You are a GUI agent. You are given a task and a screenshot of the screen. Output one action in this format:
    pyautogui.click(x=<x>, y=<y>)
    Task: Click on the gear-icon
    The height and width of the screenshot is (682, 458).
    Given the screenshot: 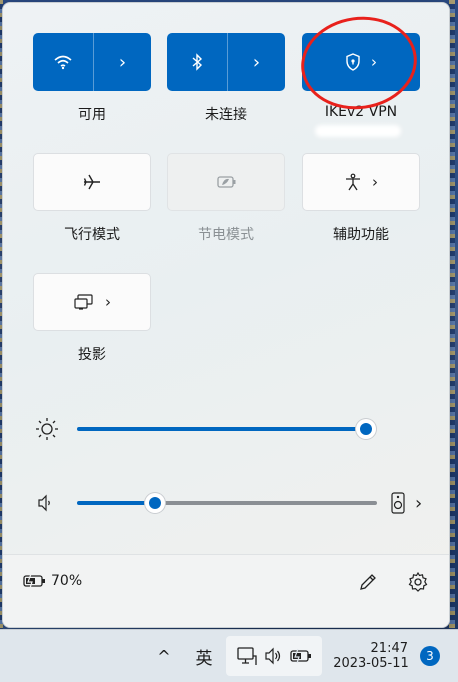 What is the action you would take?
    pyautogui.click(x=418, y=581)
    